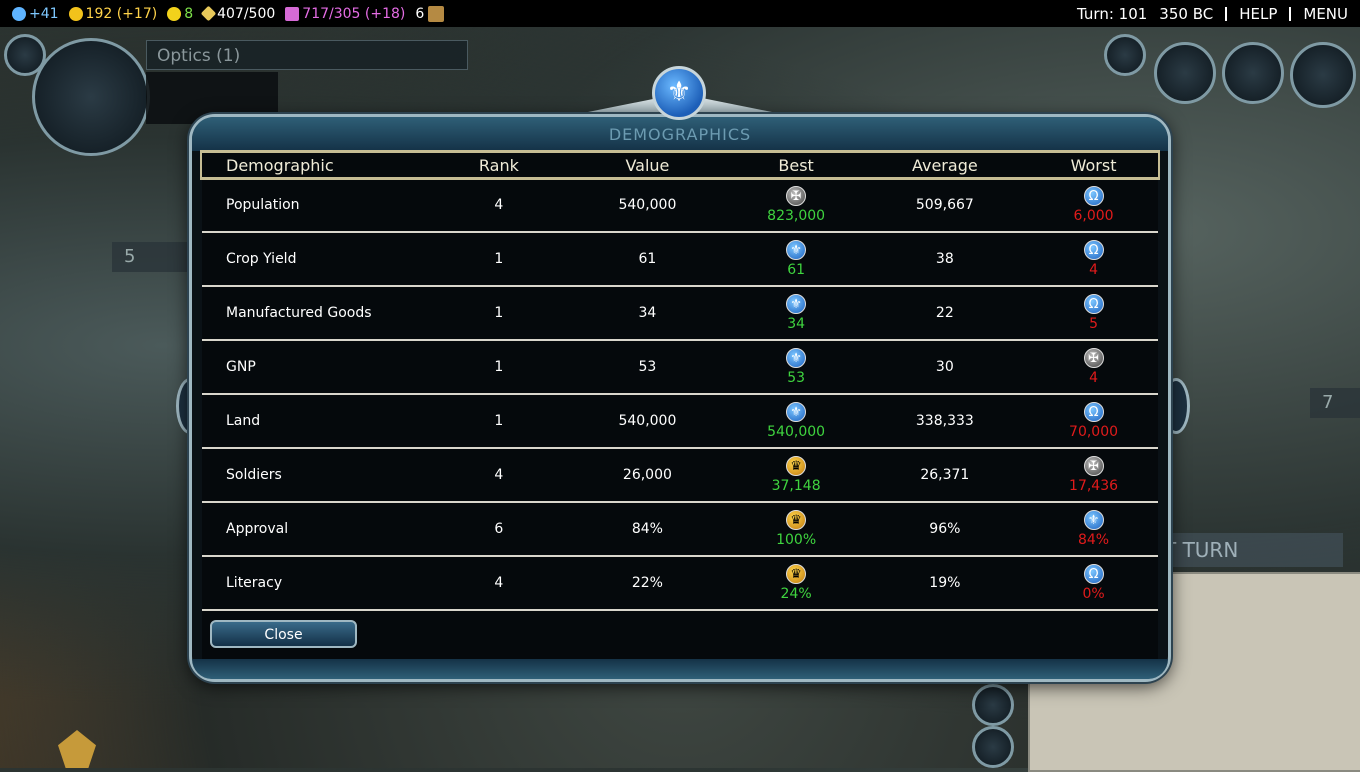 The width and height of the screenshot is (1360, 772). What do you see at coordinates (208, 13) in the screenshot?
I see `golden-age-icon` at bounding box center [208, 13].